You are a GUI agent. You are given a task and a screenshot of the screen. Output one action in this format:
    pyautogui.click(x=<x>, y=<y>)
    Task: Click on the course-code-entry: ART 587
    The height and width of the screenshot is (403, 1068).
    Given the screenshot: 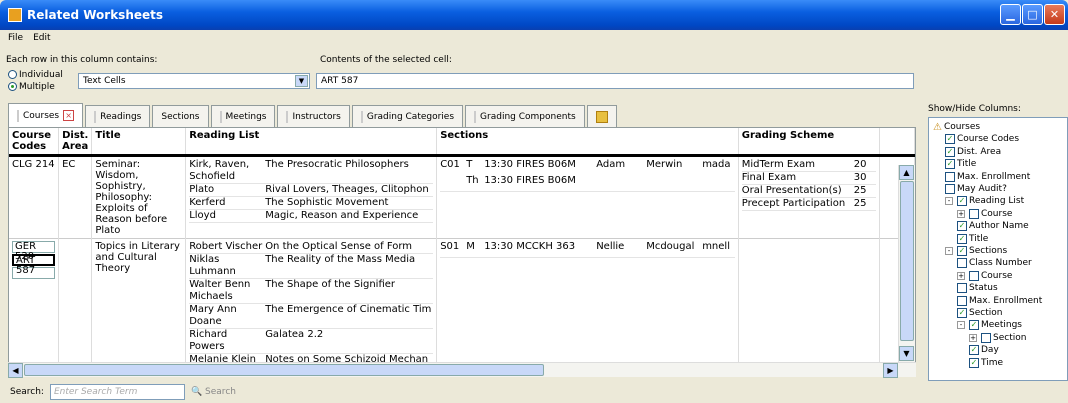 What is the action you would take?
    pyautogui.click(x=34, y=265)
    